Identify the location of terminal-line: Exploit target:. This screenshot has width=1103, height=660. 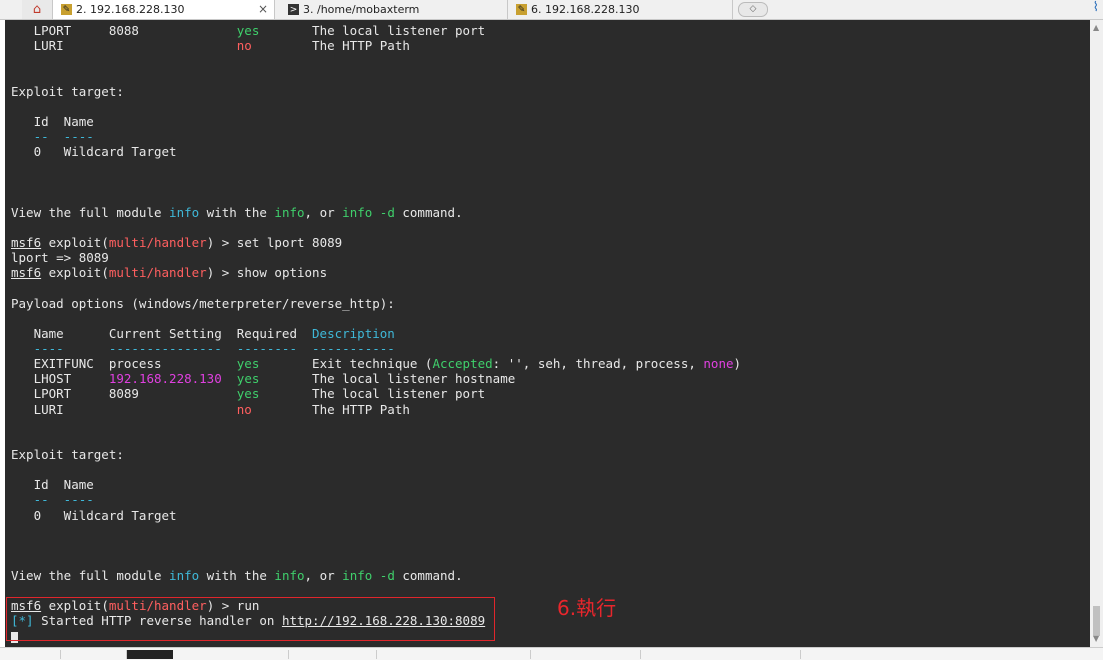
(376, 454).